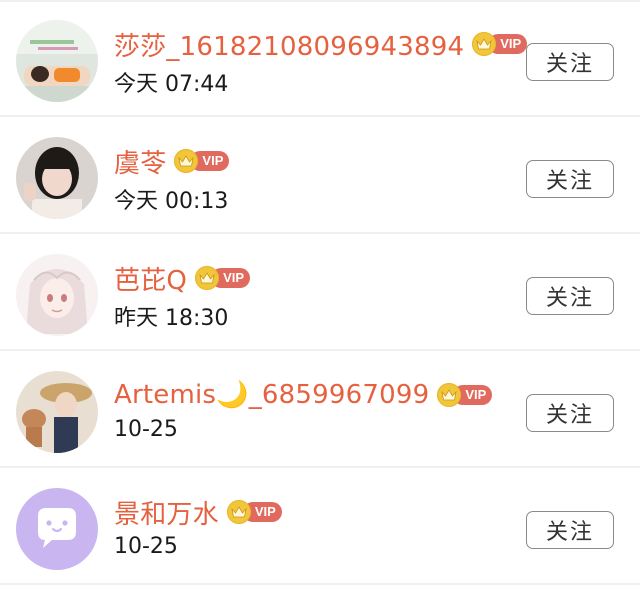 The width and height of the screenshot is (640, 595). Describe the element at coordinates (171, 201) in the screenshot. I see `timestamp: 今天 00:13` at that location.